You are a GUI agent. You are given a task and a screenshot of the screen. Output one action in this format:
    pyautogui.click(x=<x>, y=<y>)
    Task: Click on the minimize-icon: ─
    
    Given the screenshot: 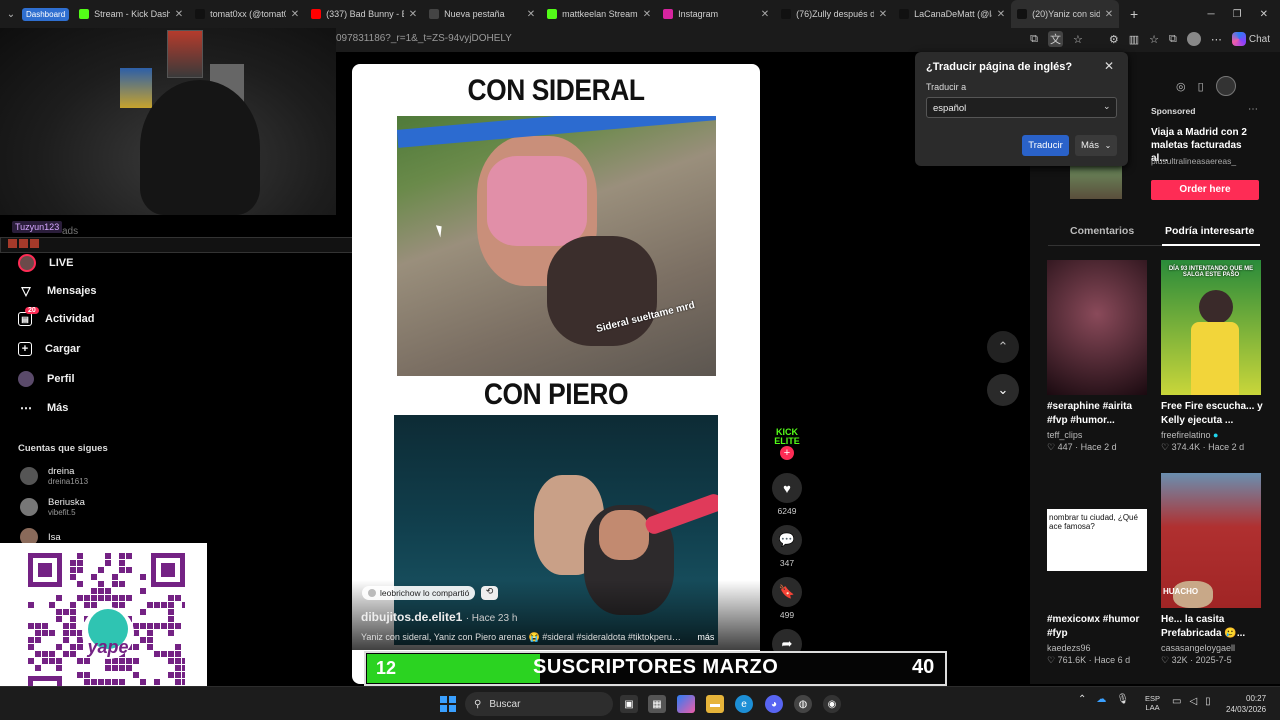 What is the action you would take?
    pyautogui.click(x=1211, y=14)
    